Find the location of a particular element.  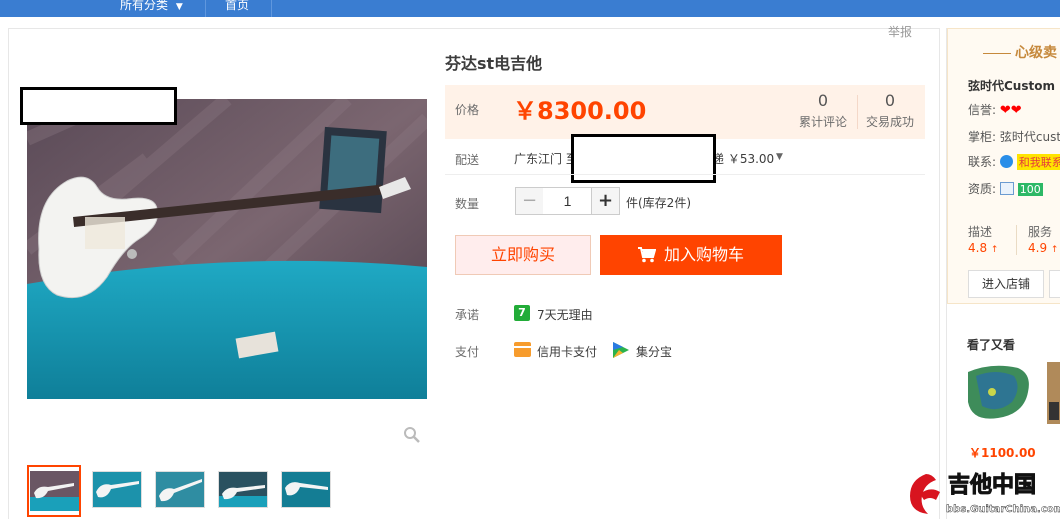

manager-name: 弦时代cust is located at coordinates (1030, 137).